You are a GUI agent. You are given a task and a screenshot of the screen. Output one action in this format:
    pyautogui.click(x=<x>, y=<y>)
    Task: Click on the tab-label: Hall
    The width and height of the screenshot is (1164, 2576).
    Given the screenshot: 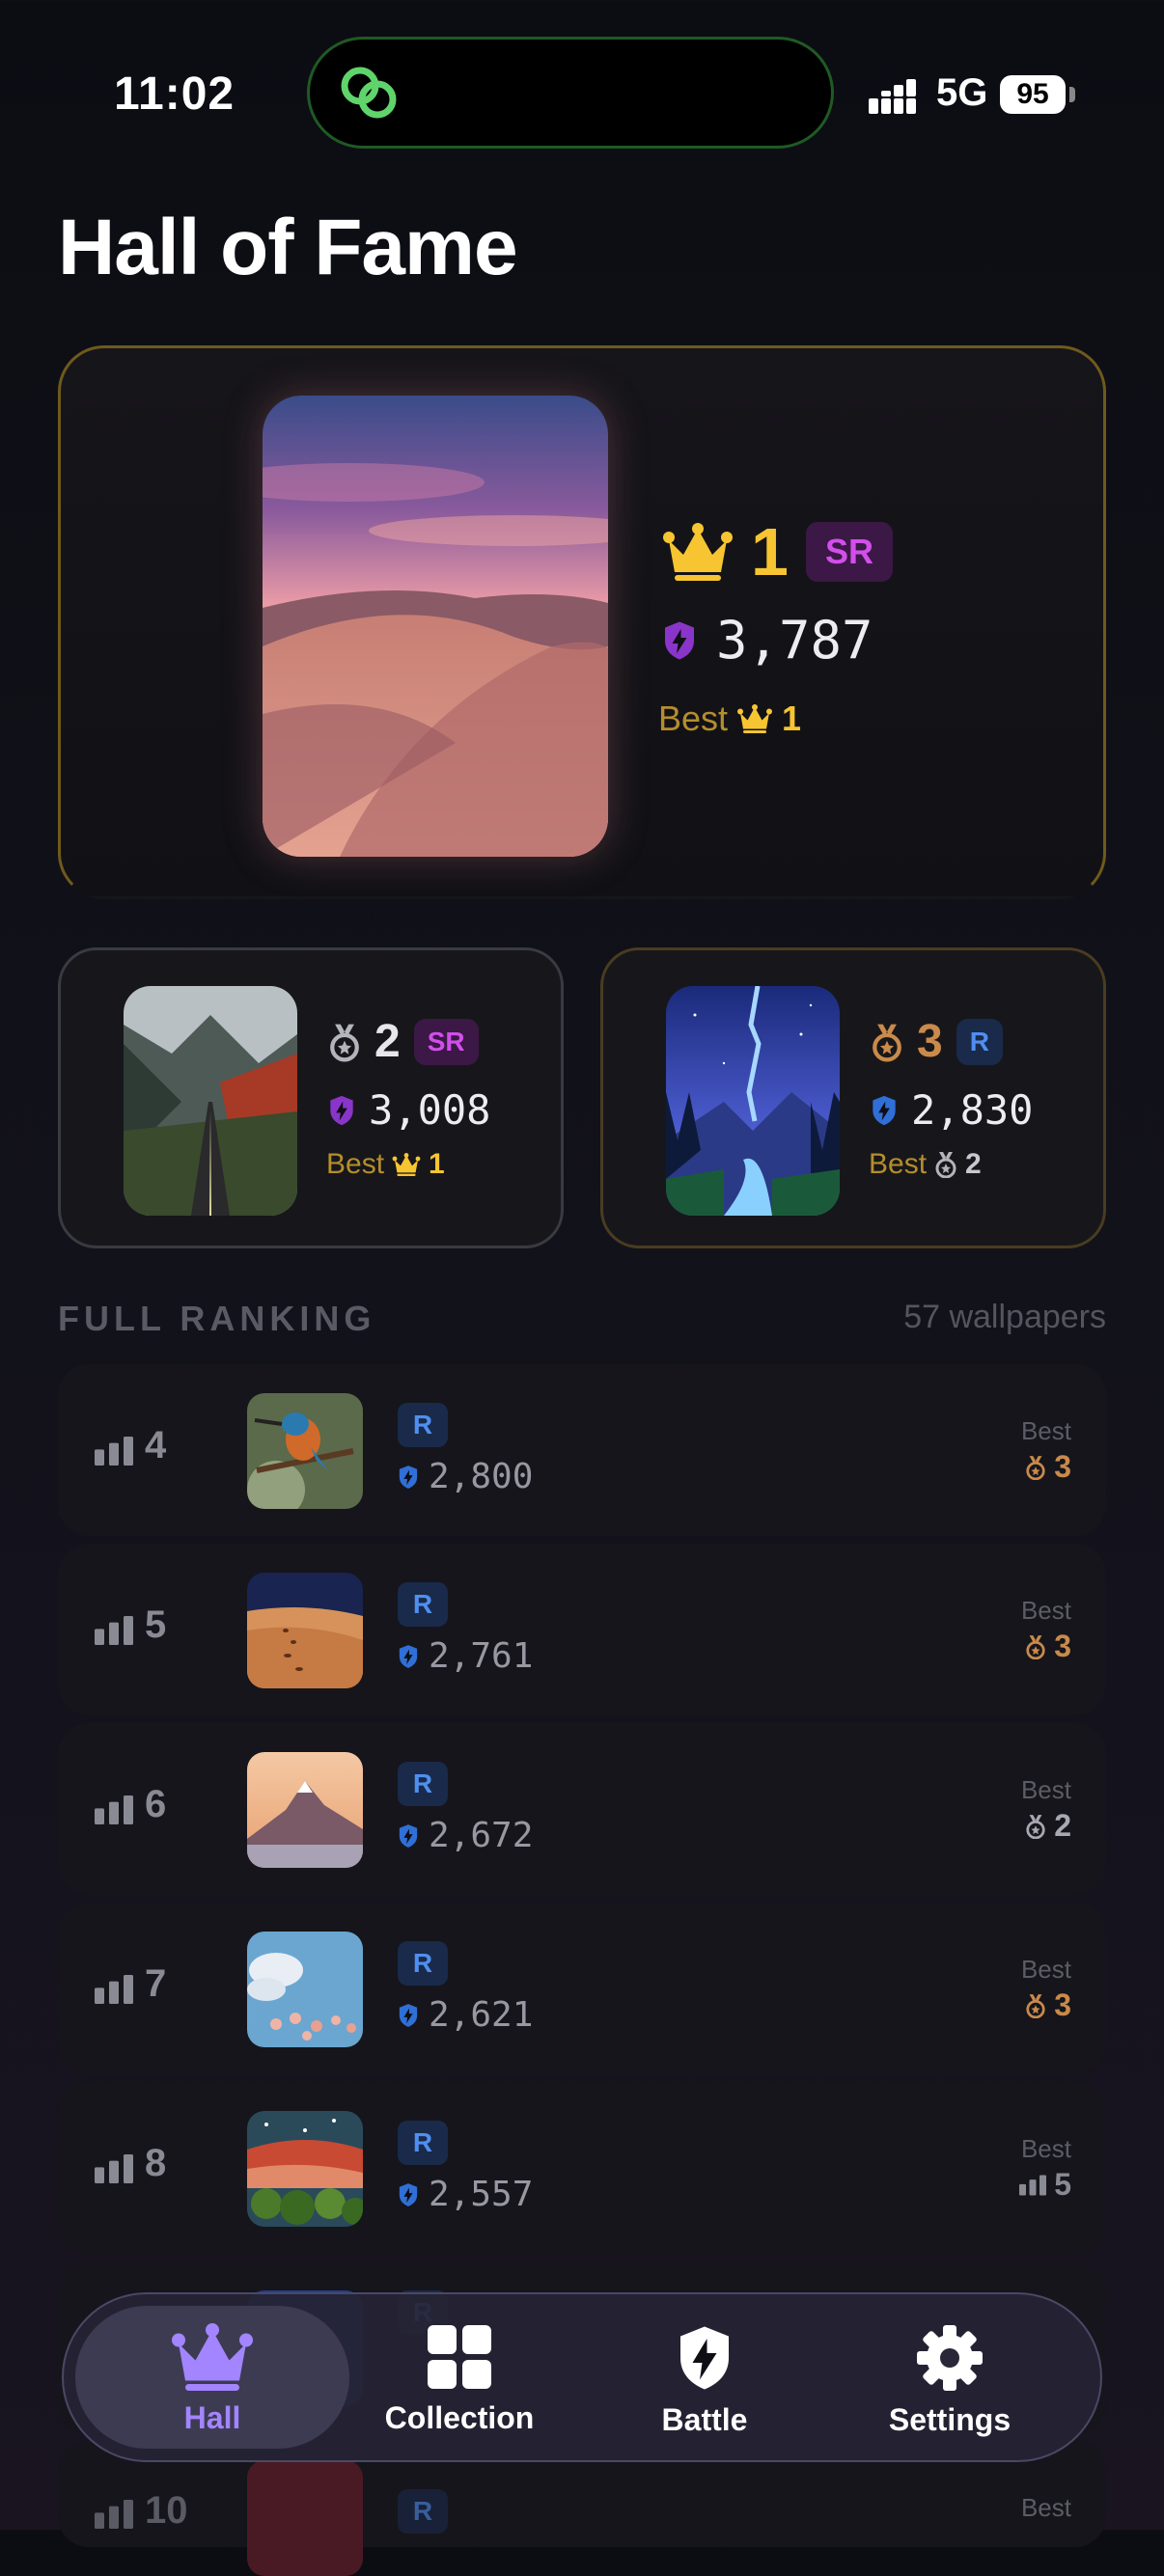 What is the action you would take?
    pyautogui.click(x=212, y=2418)
    